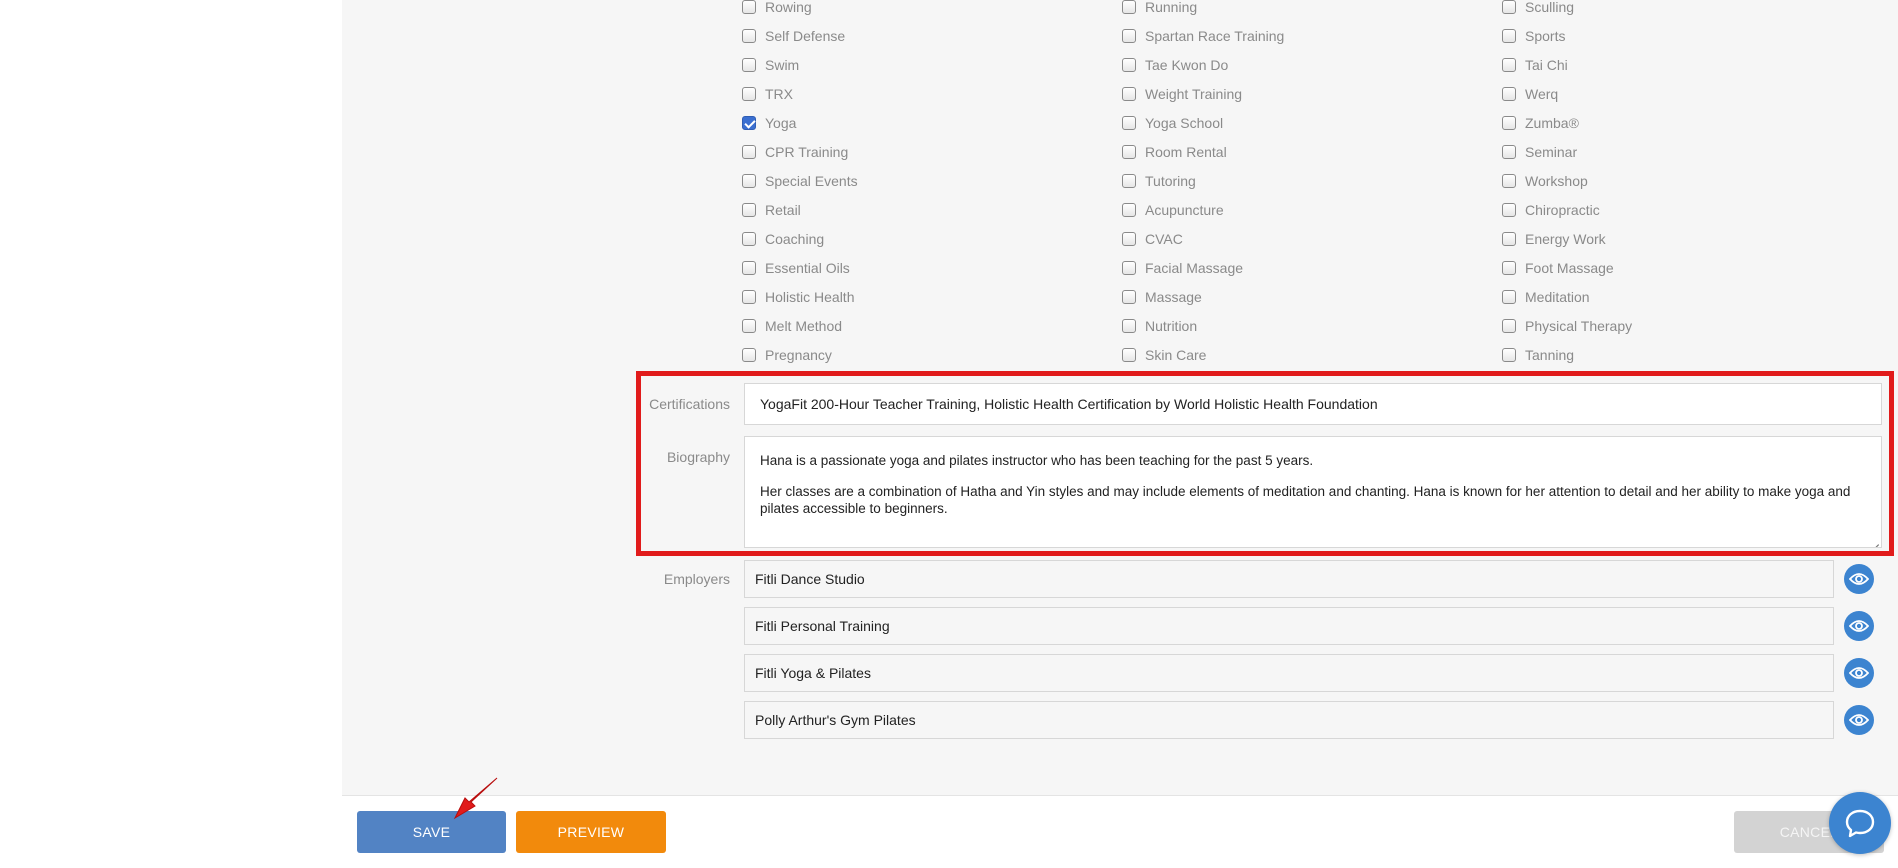  I want to click on activity-option: Sculling, so click(1687, 10).